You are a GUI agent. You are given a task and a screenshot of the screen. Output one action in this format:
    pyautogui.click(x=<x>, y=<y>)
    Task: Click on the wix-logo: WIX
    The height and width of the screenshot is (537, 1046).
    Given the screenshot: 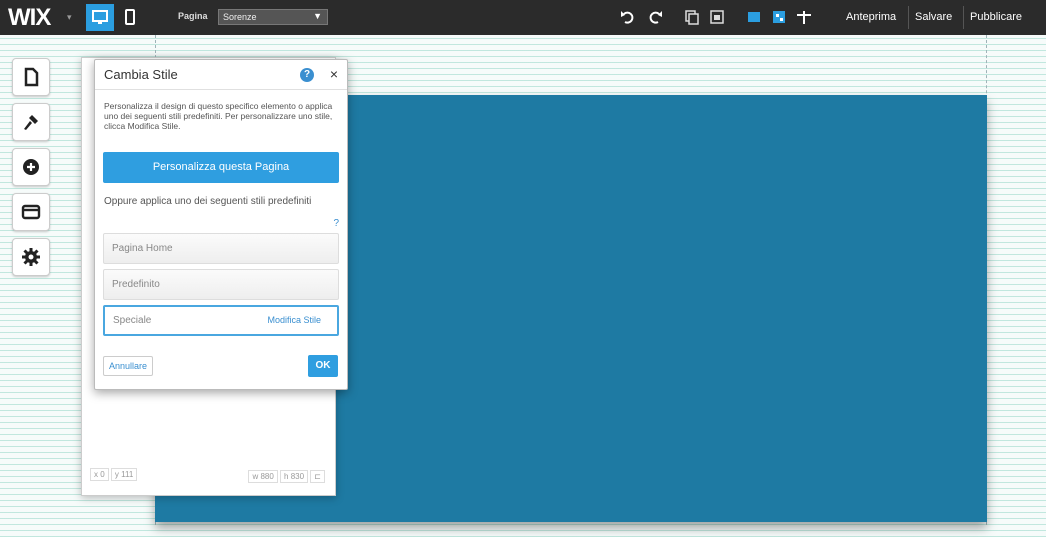 What is the action you would take?
    pyautogui.click(x=29, y=17)
    